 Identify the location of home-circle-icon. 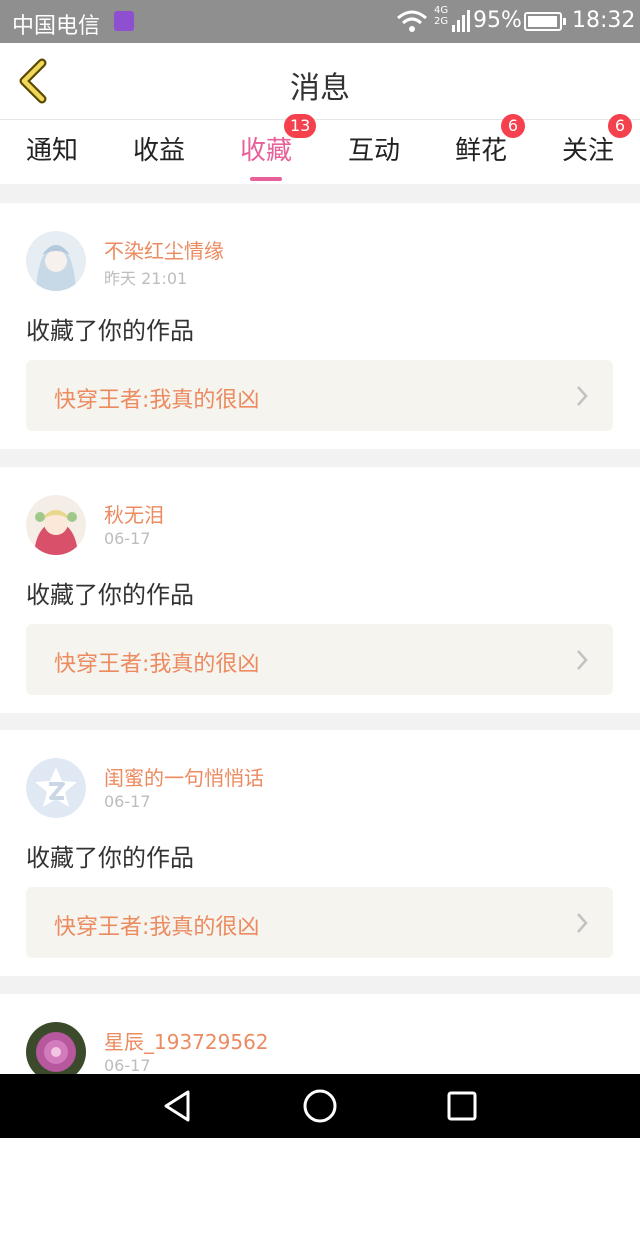
(320, 1106).